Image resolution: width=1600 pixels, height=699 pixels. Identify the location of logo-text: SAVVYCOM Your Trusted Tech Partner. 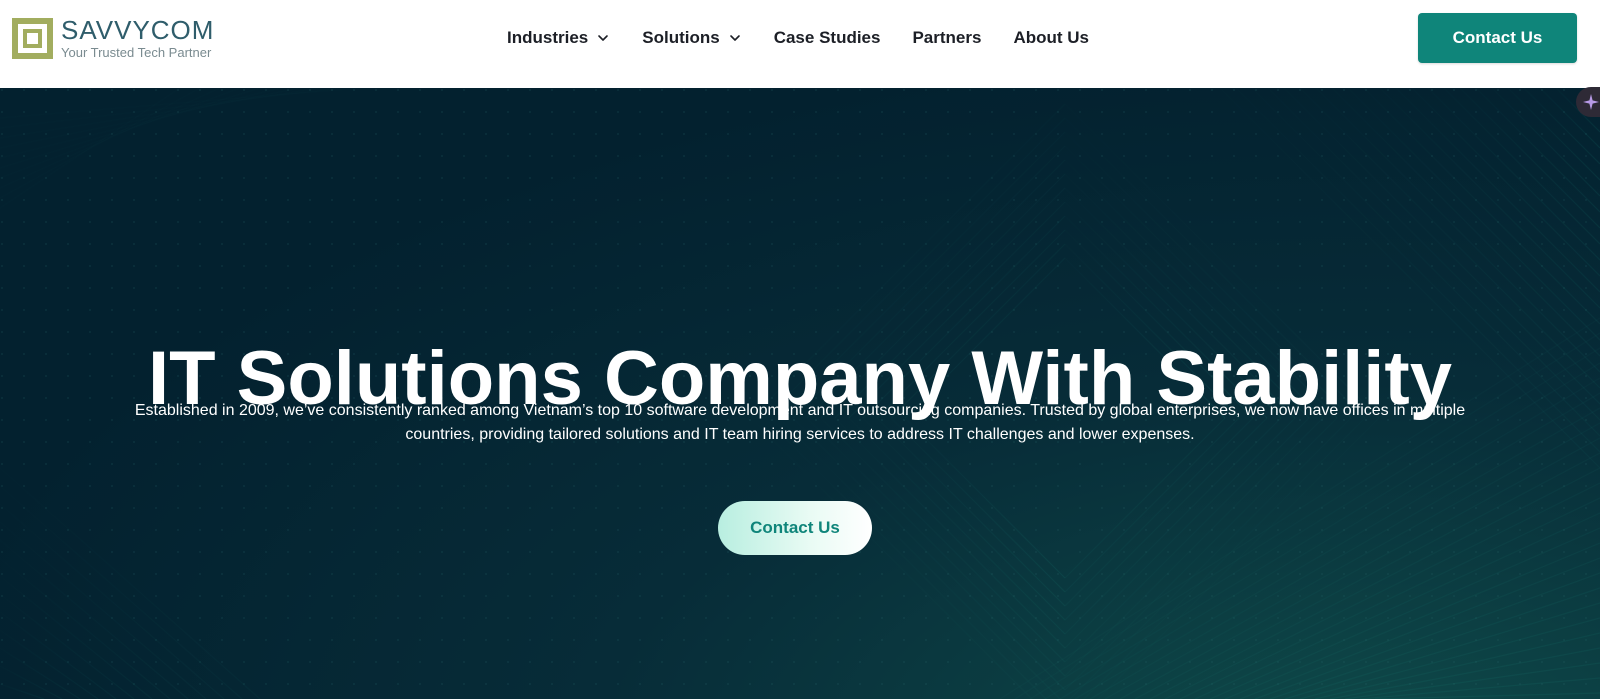
(137, 38).